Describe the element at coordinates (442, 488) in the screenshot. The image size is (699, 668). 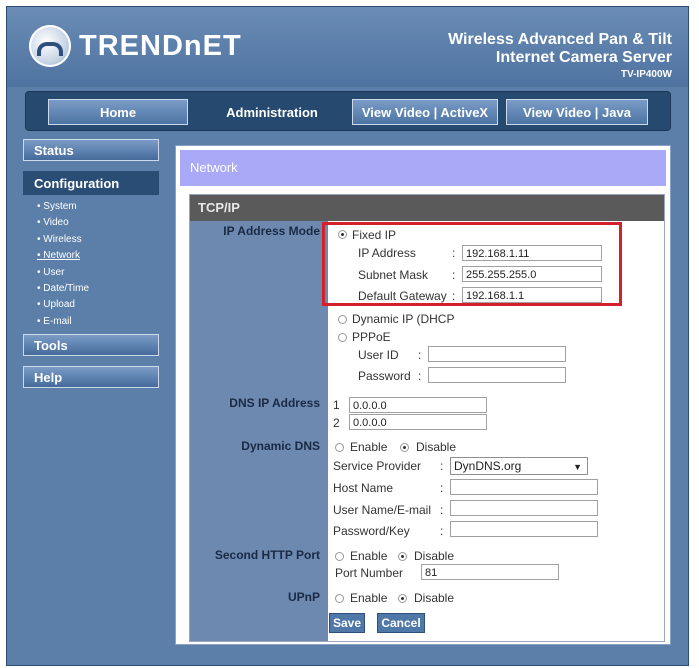
I see `host-name-sep: :` at that location.